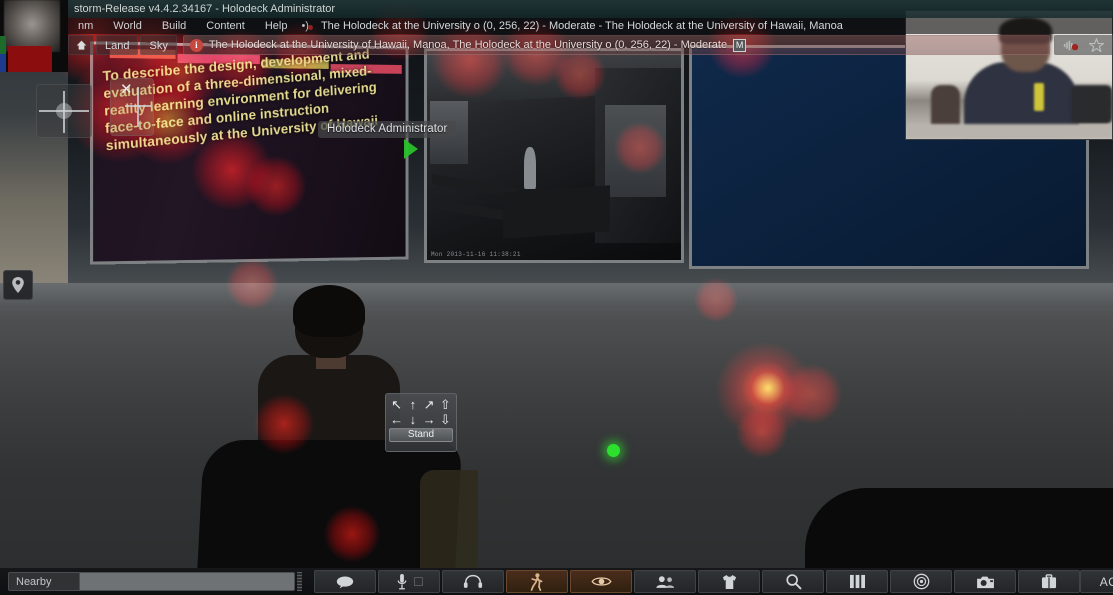 The height and width of the screenshot is (595, 1113). I want to click on floor-horizon, so click(556, 294).